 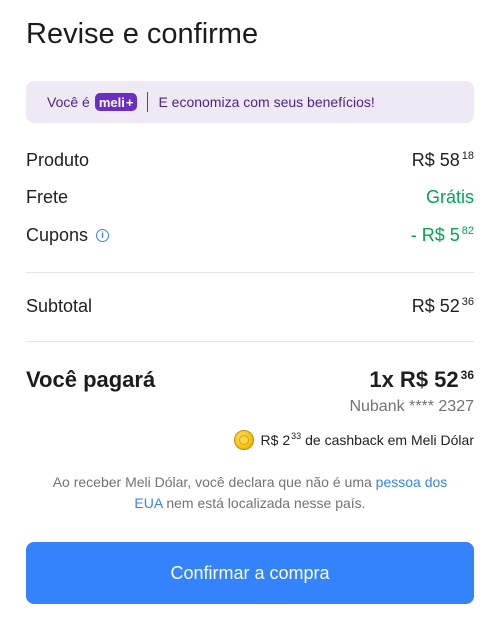 I want to click on frete-label: Frete, so click(x=47, y=197).